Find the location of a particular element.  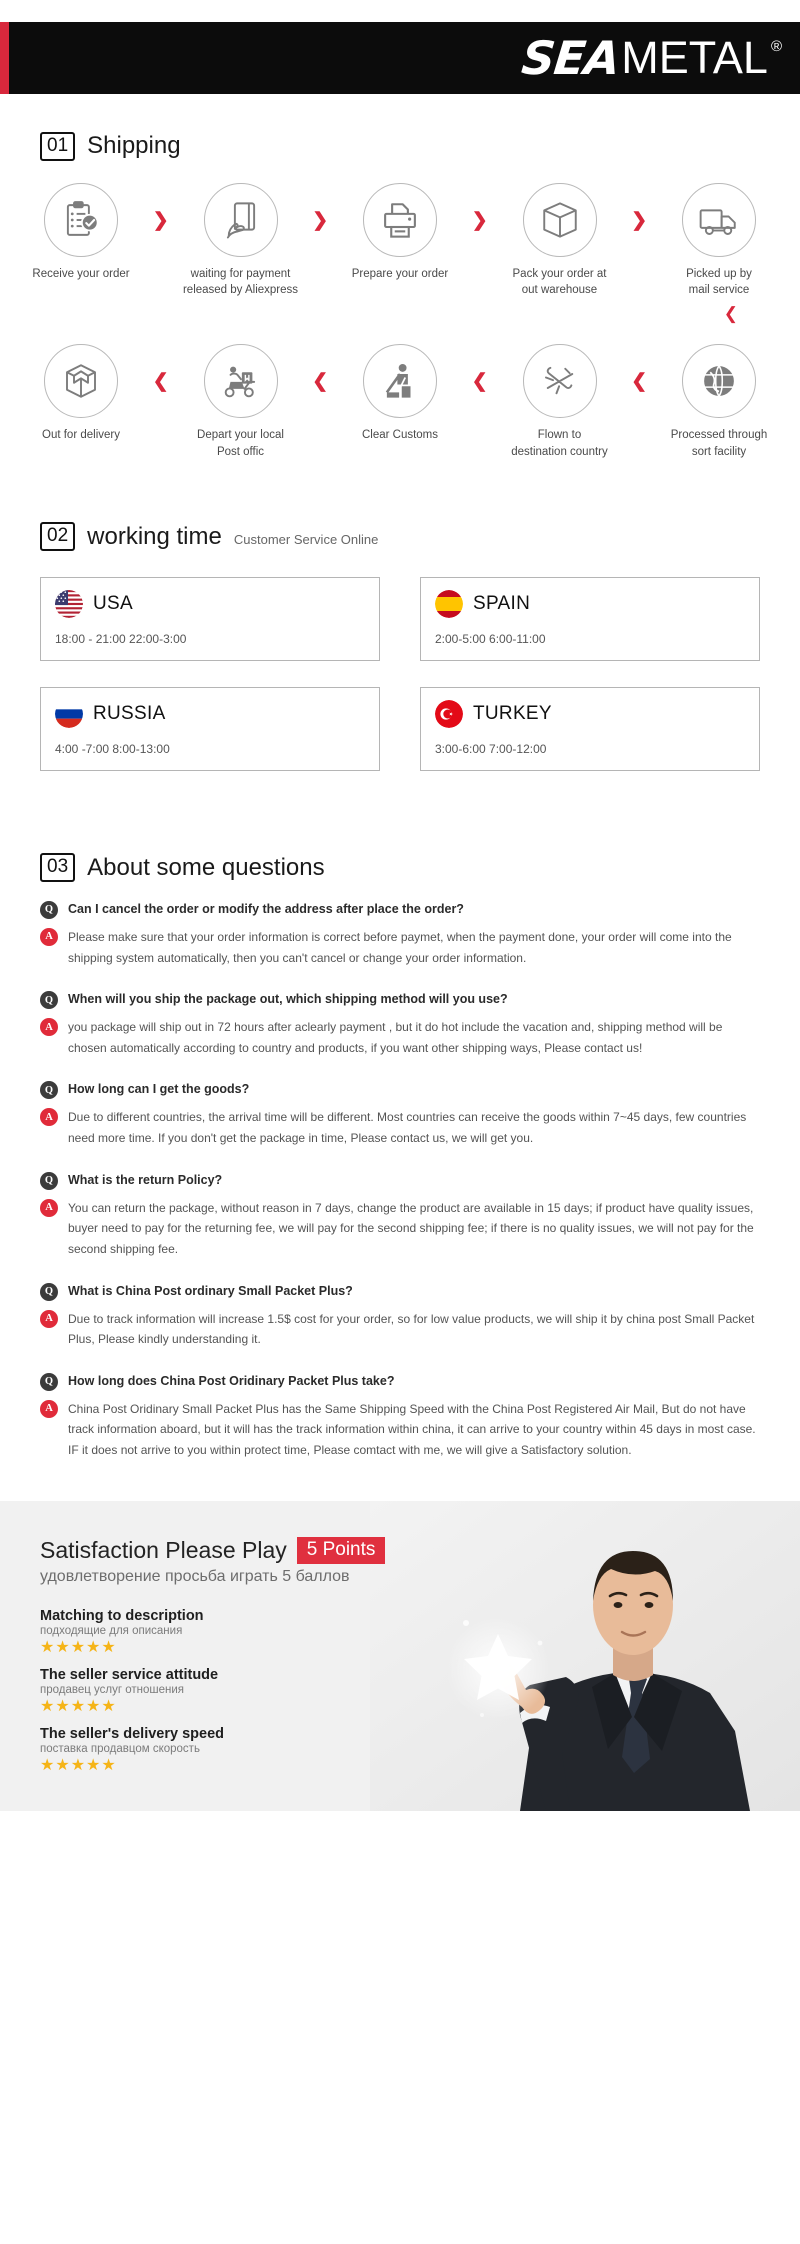

satisfaction-subtitle: удовлетворение просьба играть 5 баллов is located at coordinates (195, 1577).